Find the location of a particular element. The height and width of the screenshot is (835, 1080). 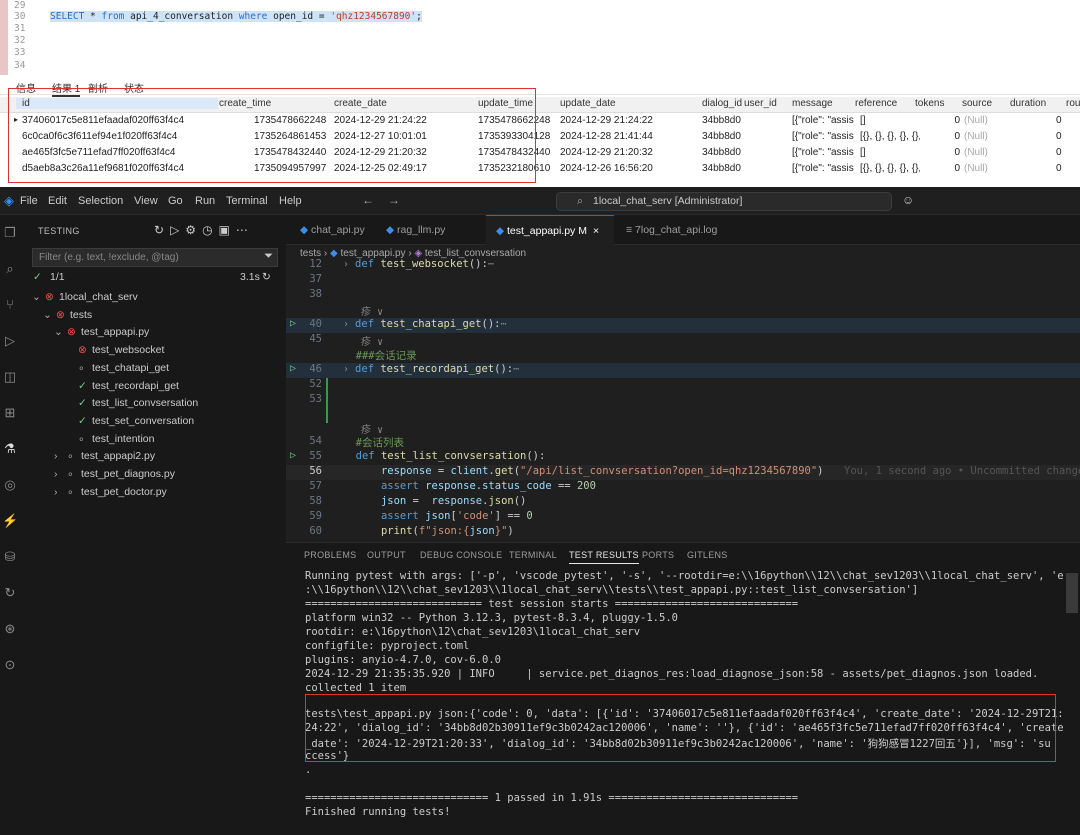

column-header-update-date: update_date is located at coordinates (588, 103).